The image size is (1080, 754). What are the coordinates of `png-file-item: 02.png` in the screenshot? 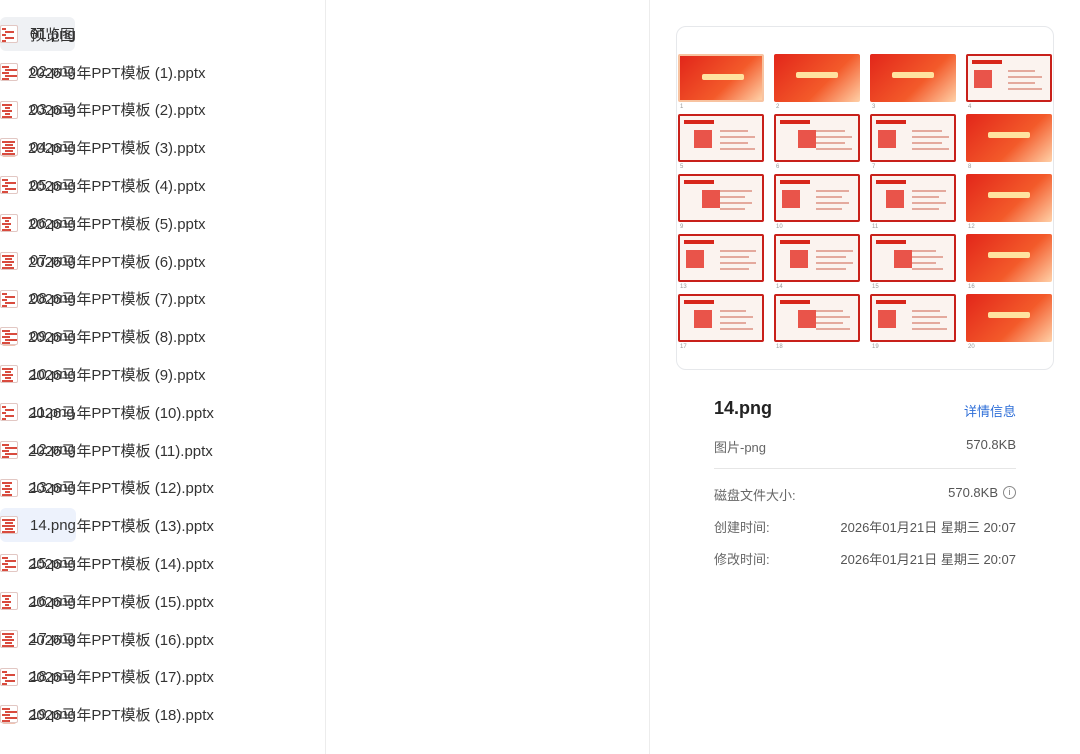 It's located at (38, 72).